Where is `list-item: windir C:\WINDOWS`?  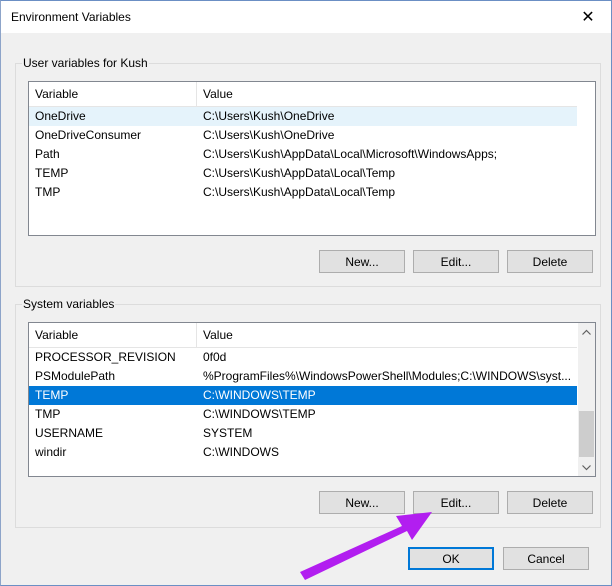 list-item: windir C:\WINDOWS is located at coordinates (303, 452).